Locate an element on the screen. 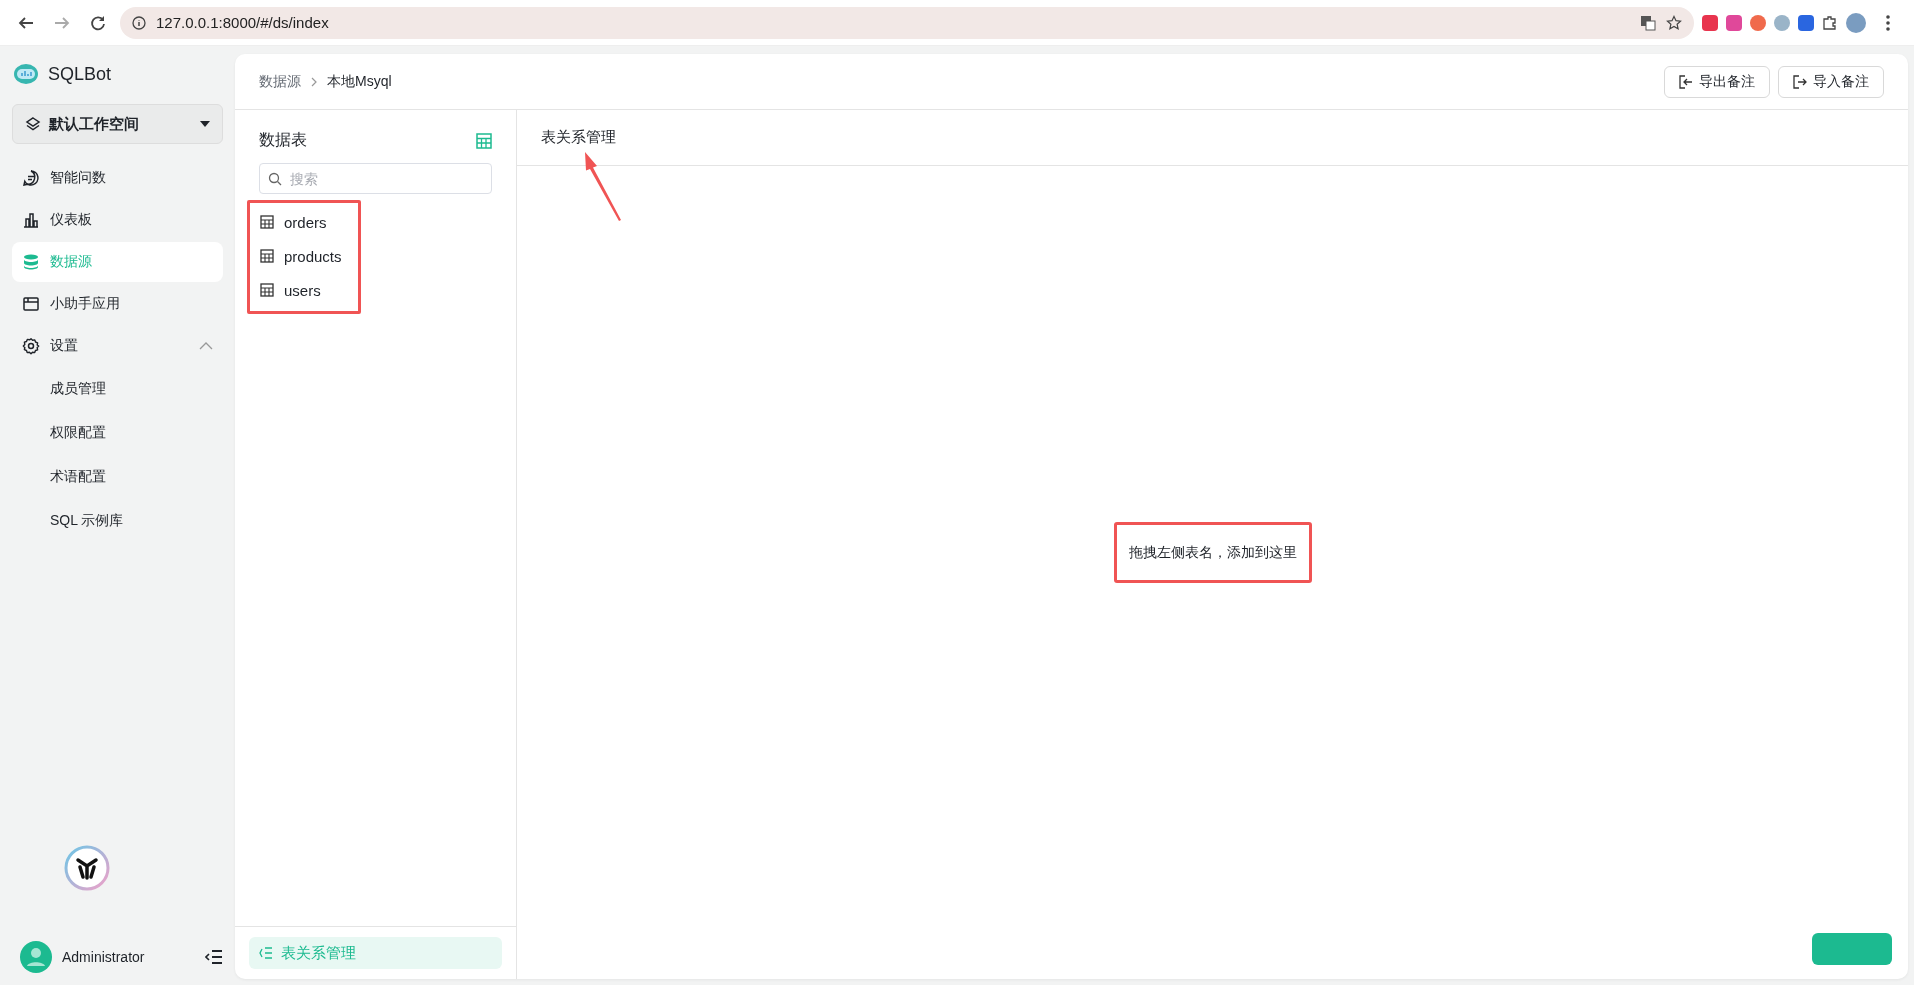  sidebar-item: 智能问数 is located at coordinates (117, 178).